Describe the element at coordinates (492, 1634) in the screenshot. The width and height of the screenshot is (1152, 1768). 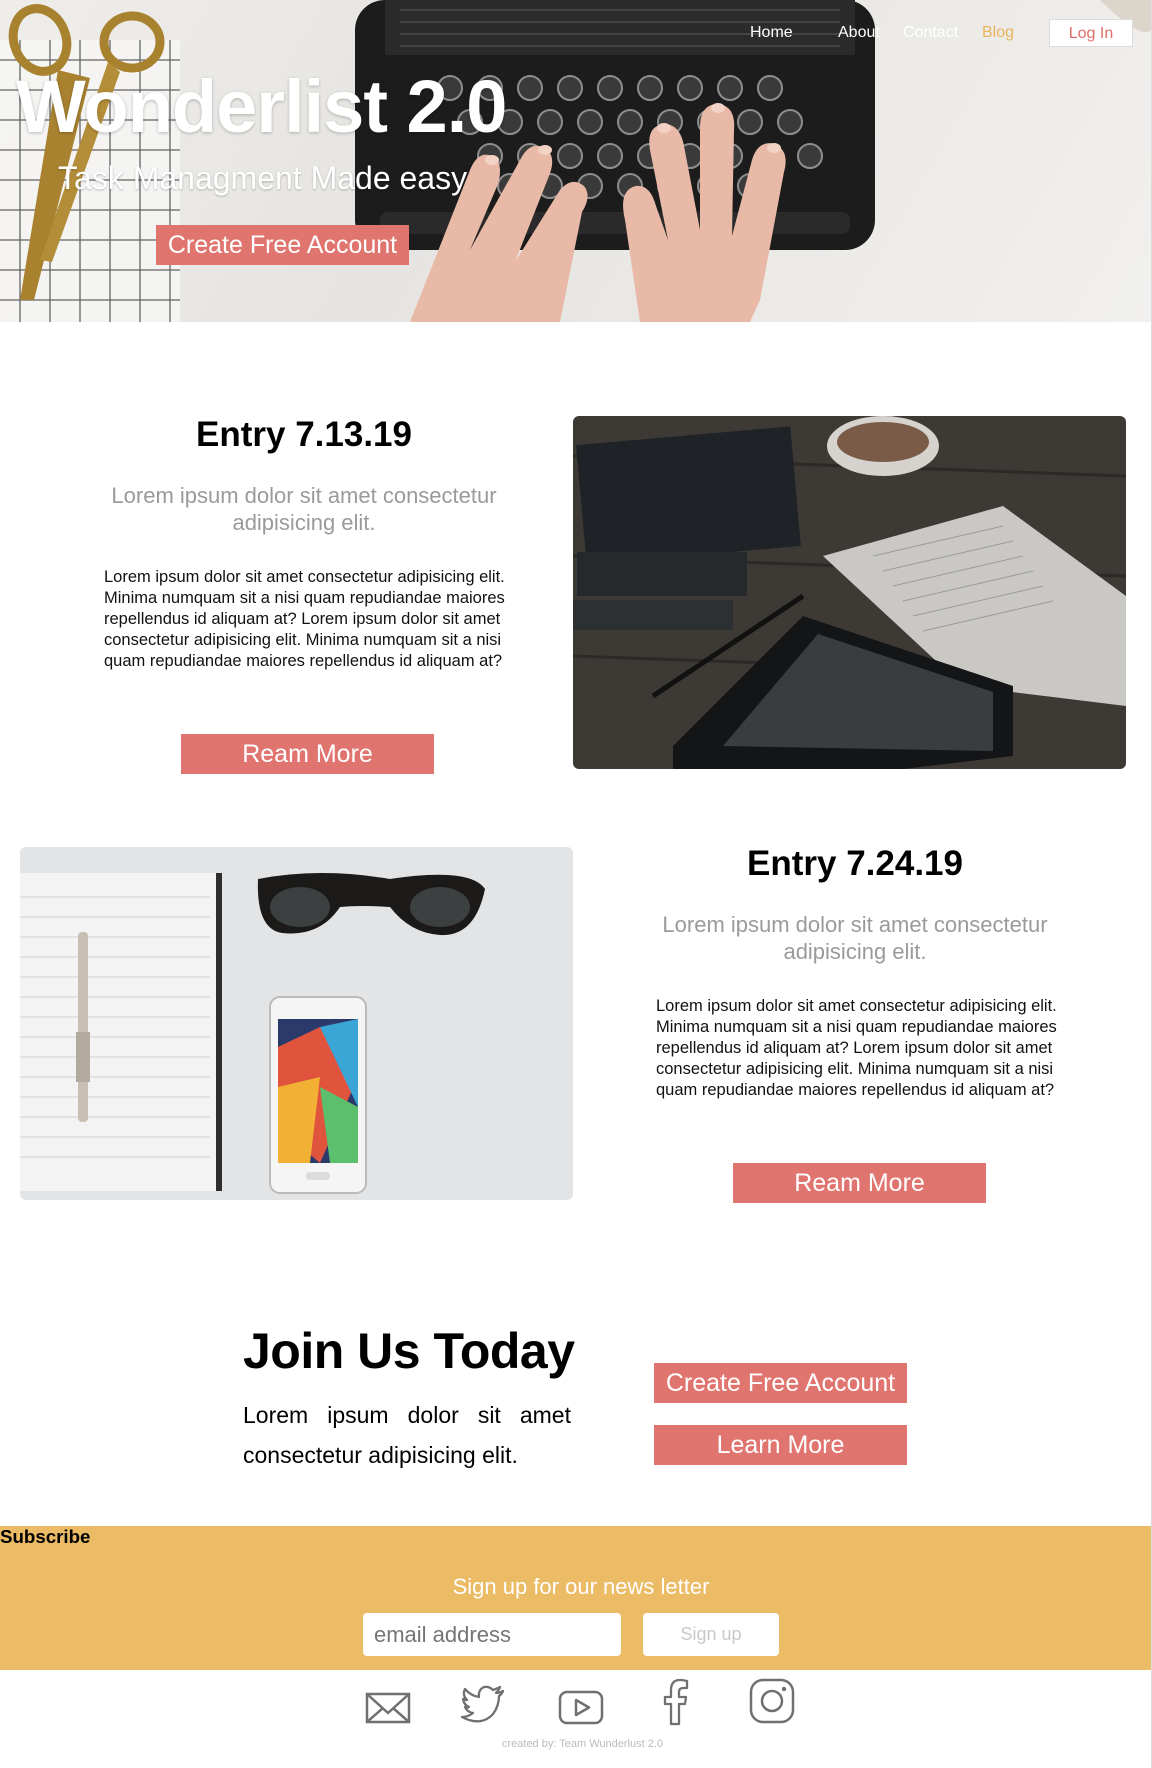
I see `email-field` at that location.